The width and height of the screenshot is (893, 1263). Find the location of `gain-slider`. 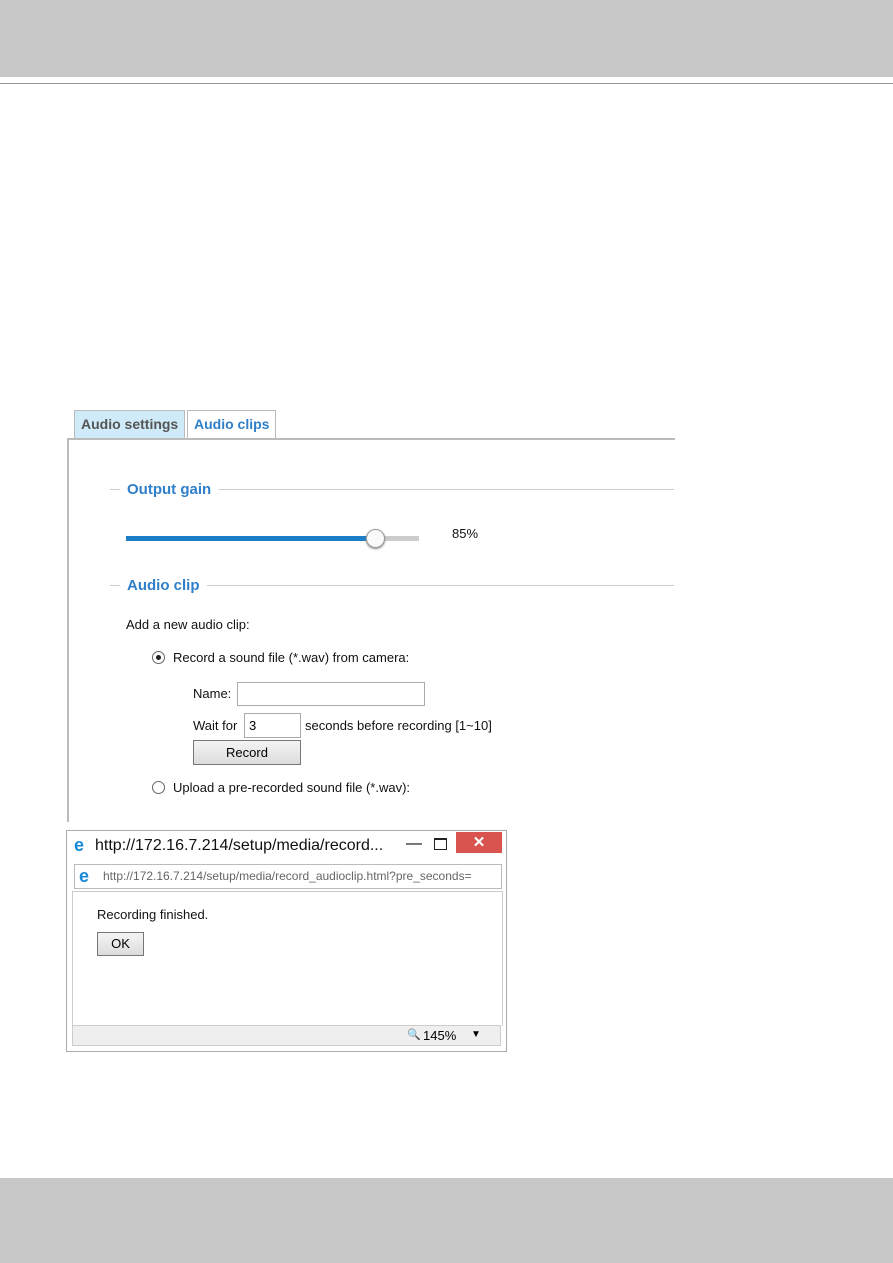

gain-slider is located at coordinates (272, 538).